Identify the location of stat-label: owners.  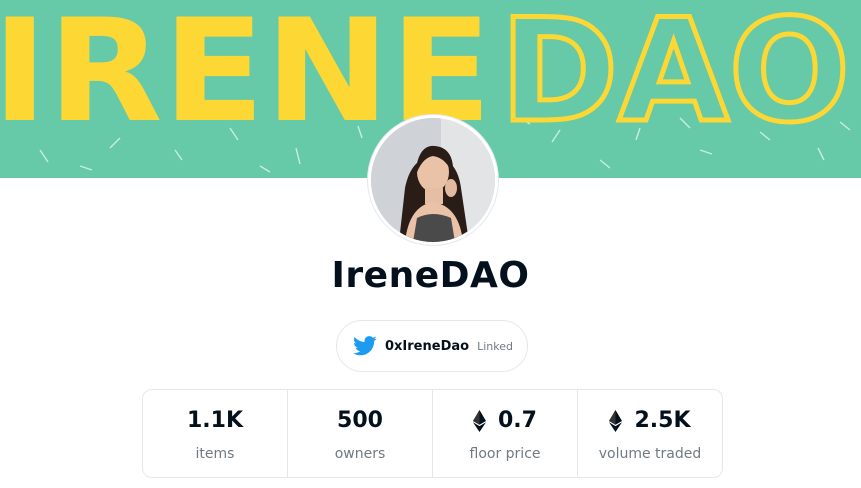
(360, 453).